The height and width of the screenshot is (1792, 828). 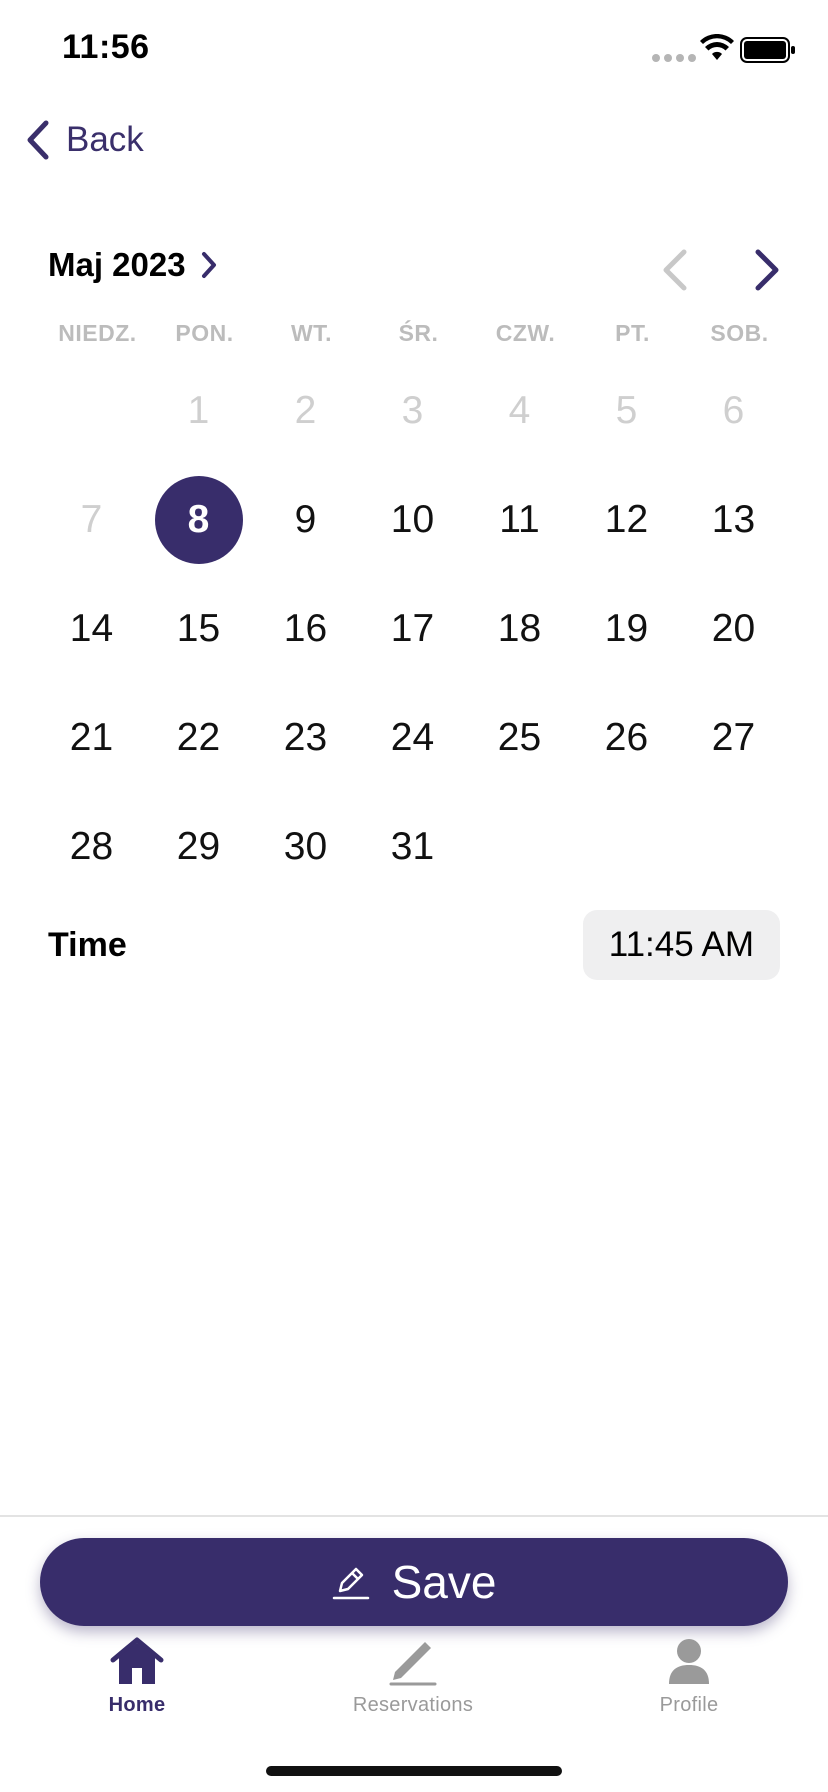 I want to click on day-number: 14, so click(x=91, y=628).